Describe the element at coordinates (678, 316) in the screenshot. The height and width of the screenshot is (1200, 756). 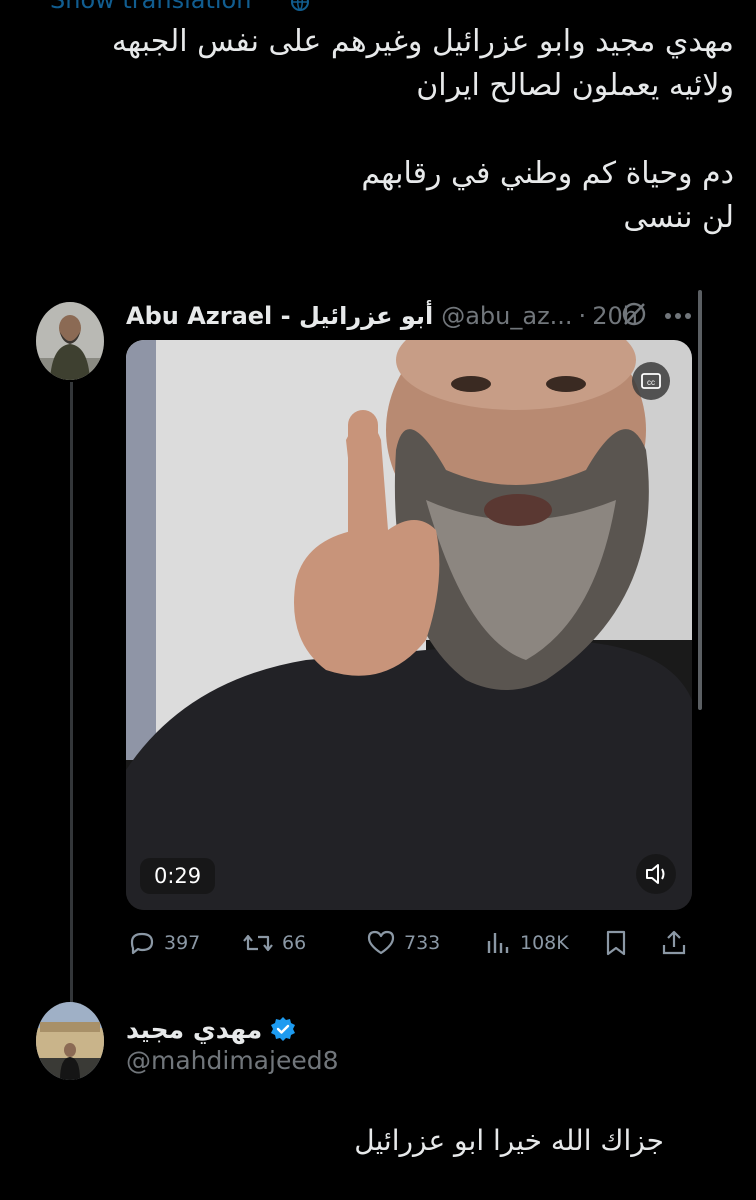
I see `more-icon` at that location.